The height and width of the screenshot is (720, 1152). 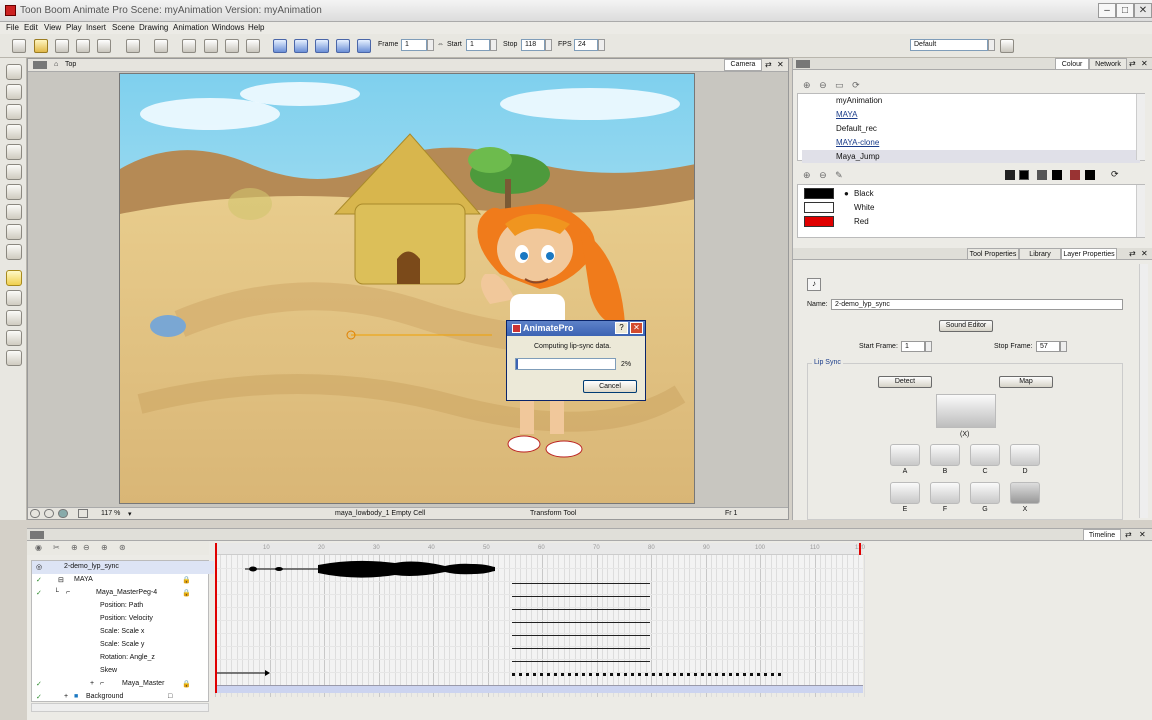 I want to click on gradient-icon, so click(x=1090, y=175).